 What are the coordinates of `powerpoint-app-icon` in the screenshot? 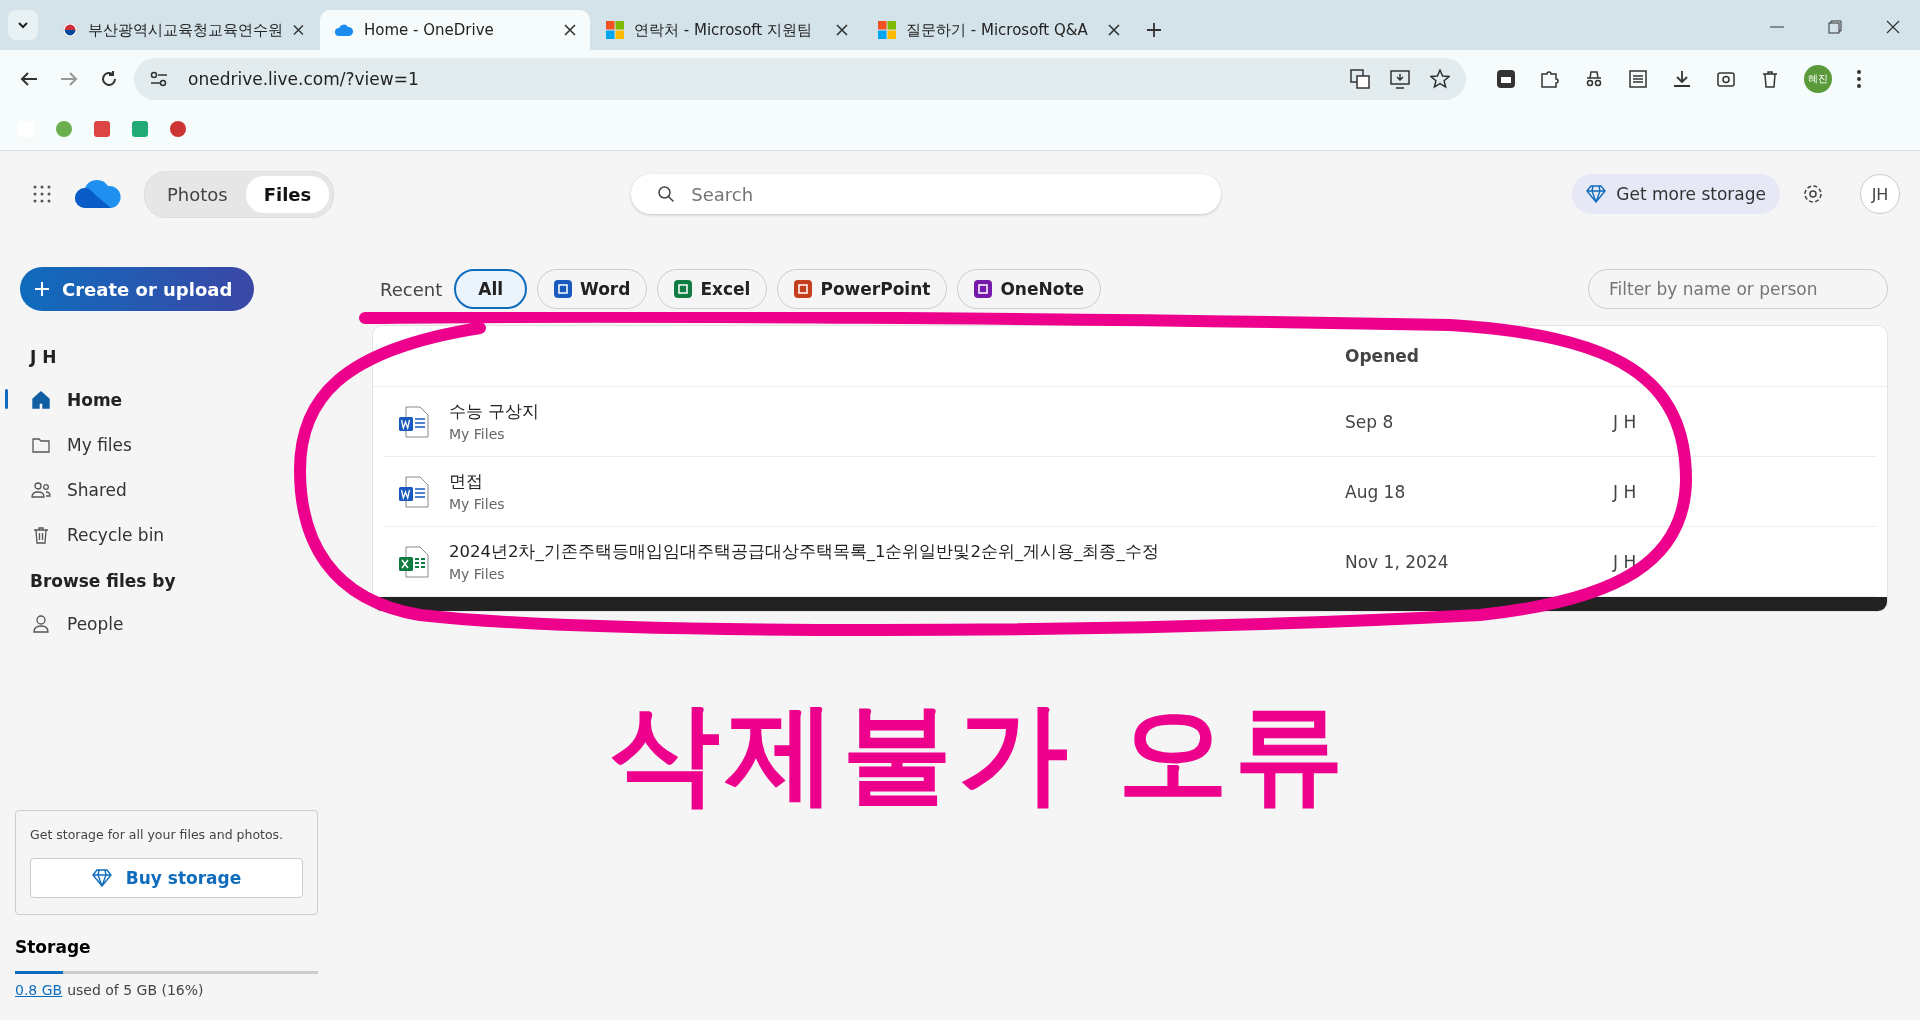 It's located at (803, 289).